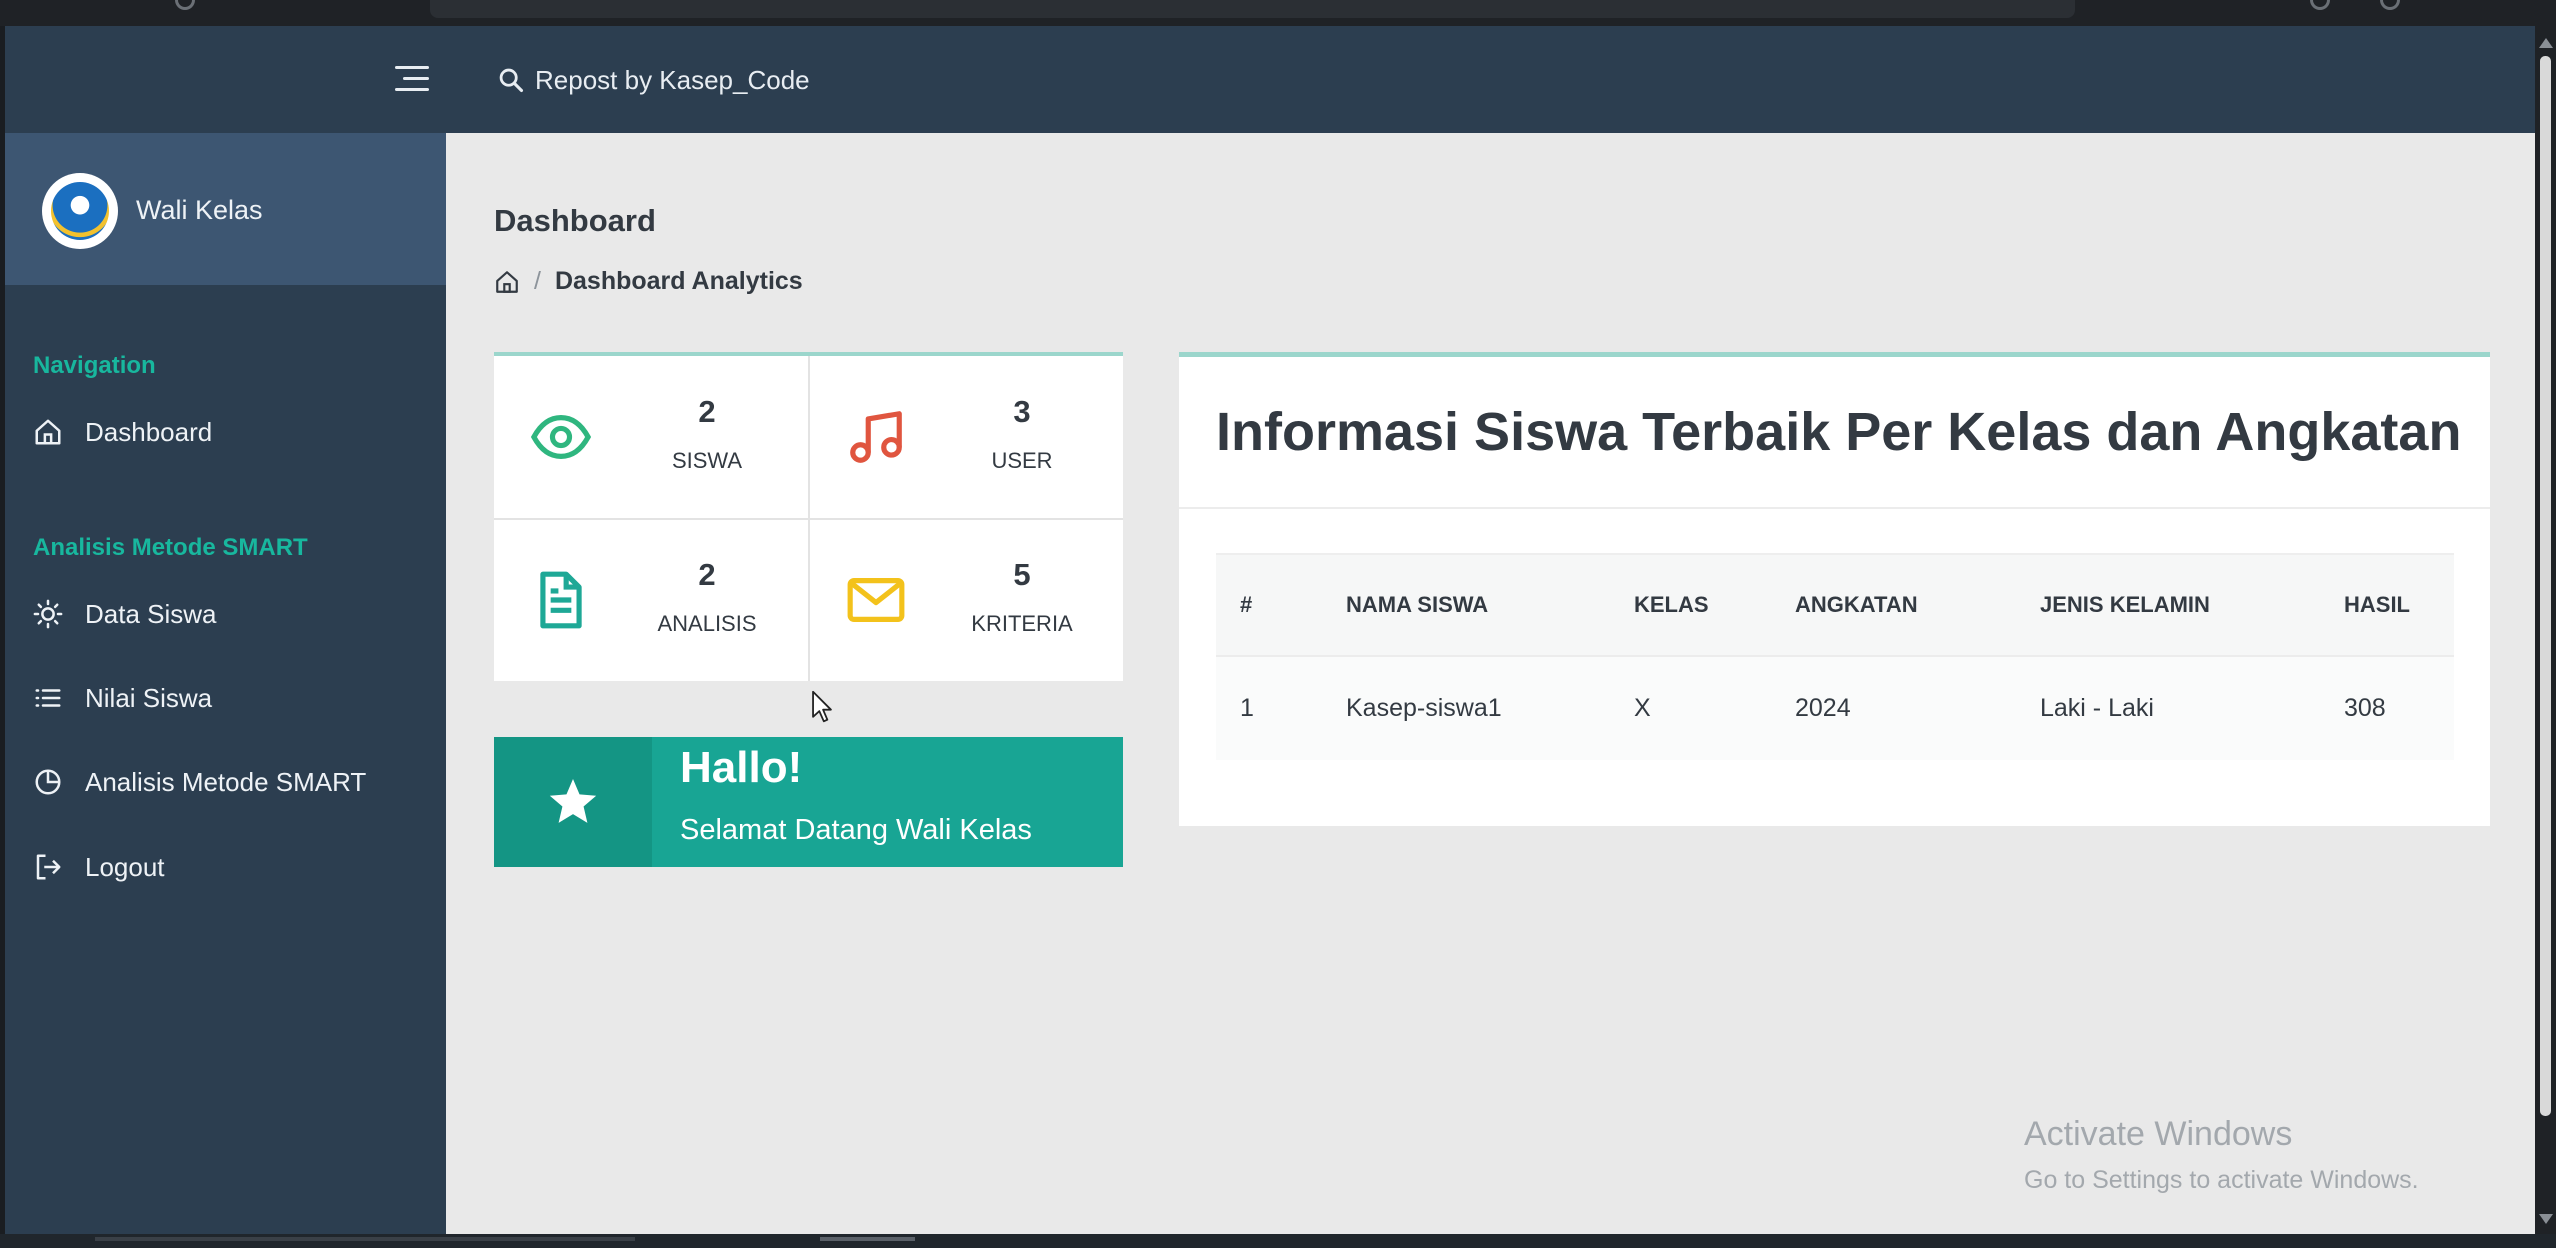 This screenshot has width=2556, height=1248. I want to click on table-row: 1 Kasep-siswa1 X 2024 Laki - Laki 308, so click(1835, 708).